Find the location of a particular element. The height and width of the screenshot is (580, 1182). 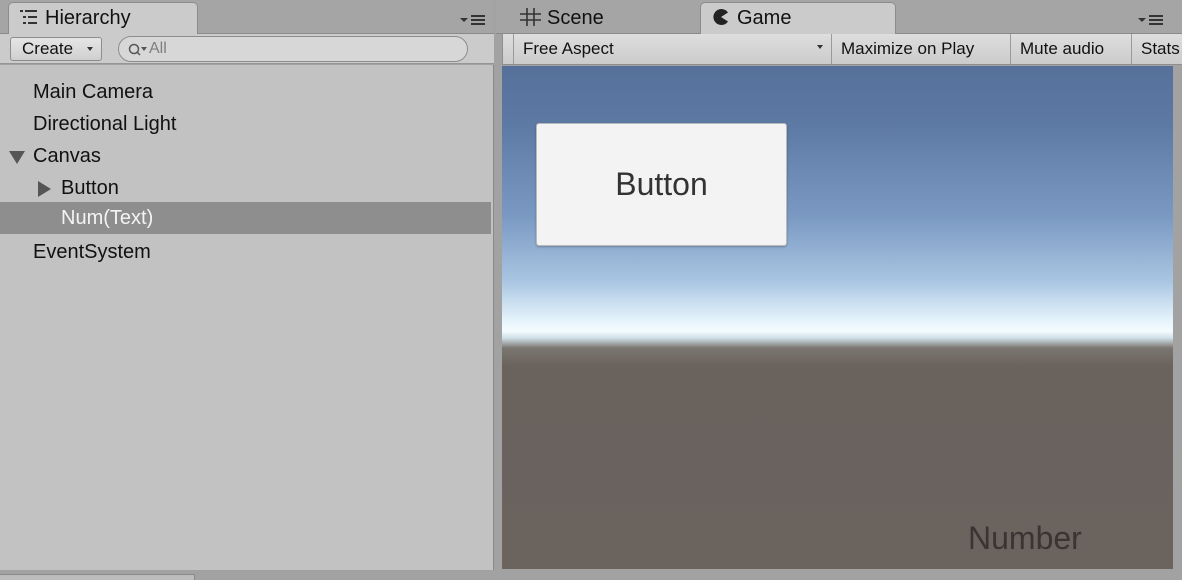

create-dropdown-button: Create is located at coordinates (56, 49).